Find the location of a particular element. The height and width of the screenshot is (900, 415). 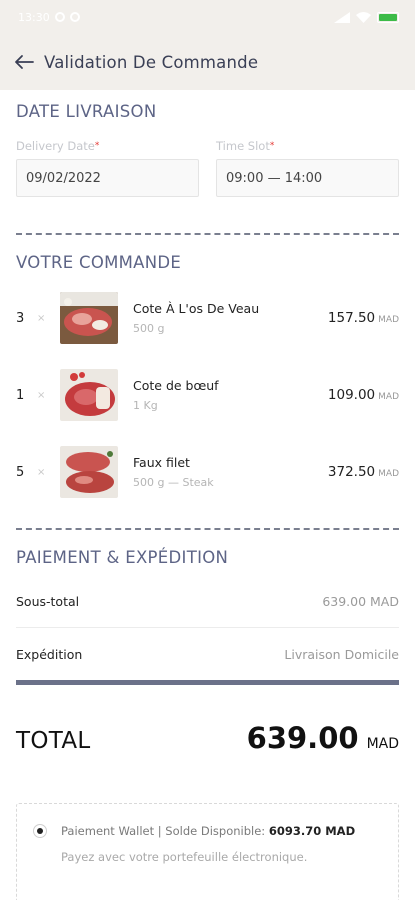

time-slot-label: Time Slot* is located at coordinates (307, 149).